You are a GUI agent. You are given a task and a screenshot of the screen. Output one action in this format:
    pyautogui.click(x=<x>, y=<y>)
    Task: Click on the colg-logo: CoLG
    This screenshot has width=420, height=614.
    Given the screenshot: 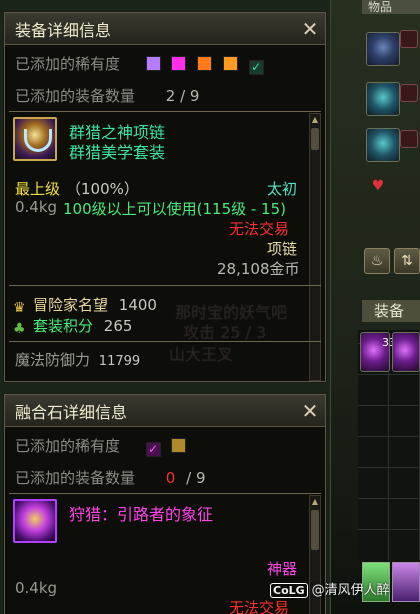 What is the action you would take?
    pyautogui.click(x=289, y=590)
    